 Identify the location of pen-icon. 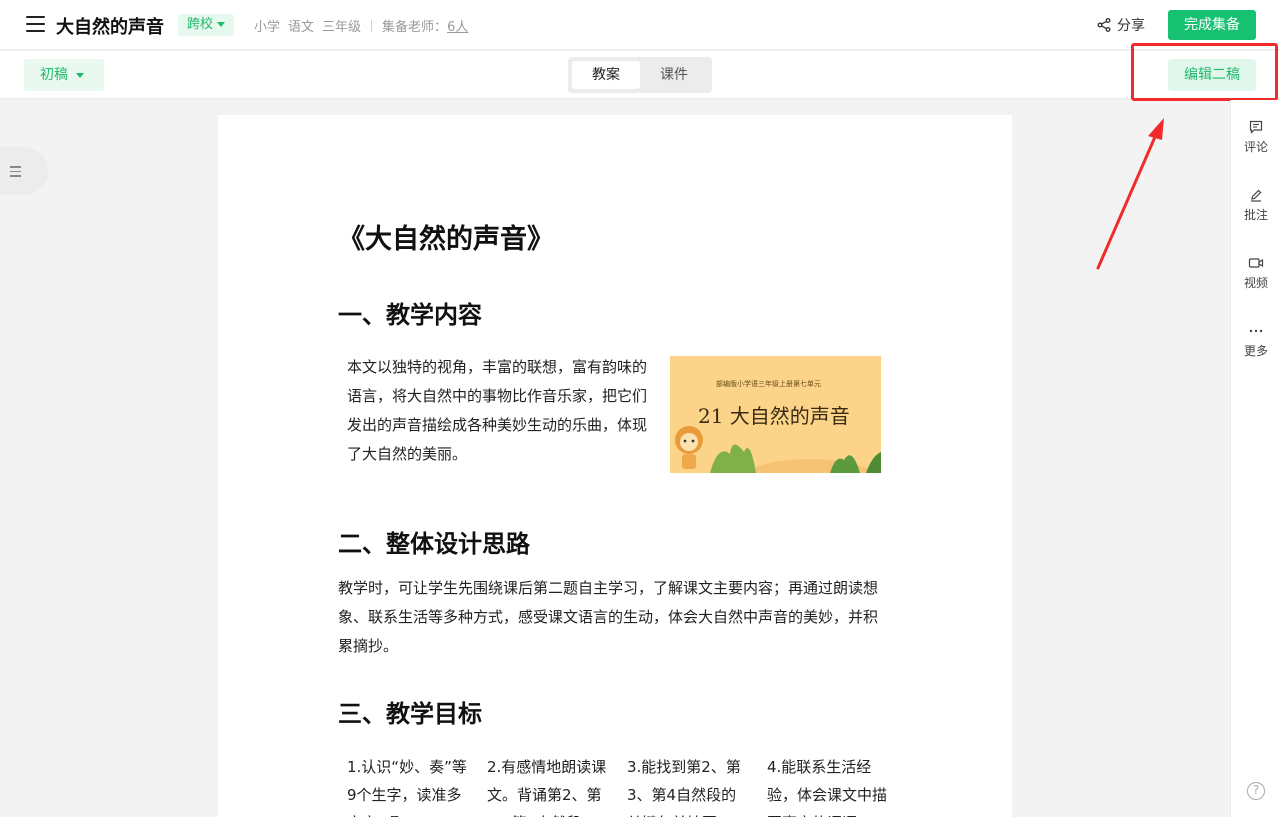
(1256, 195).